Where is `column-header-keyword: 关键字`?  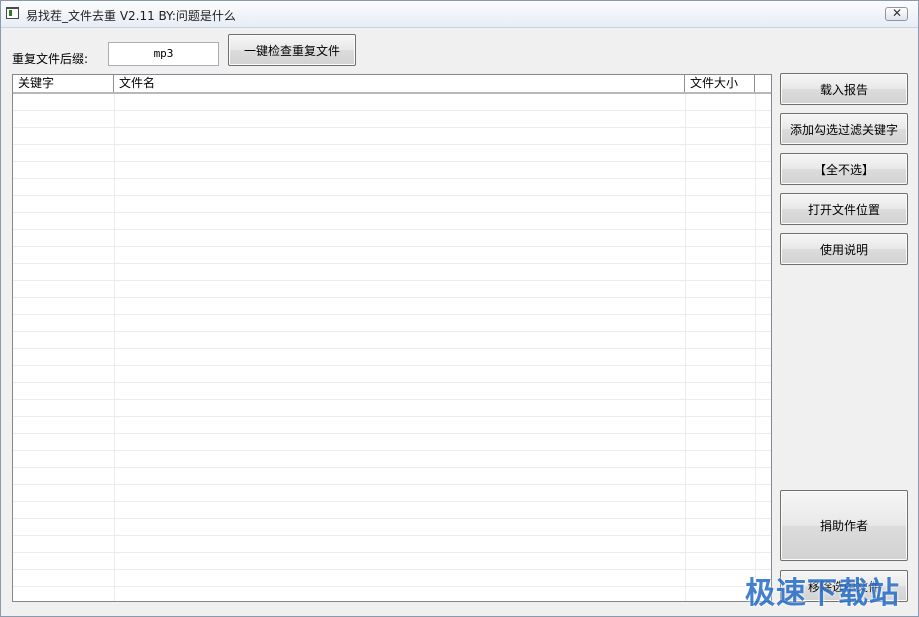
column-header-keyword: 关键字 is located at coordinates (63, 83).